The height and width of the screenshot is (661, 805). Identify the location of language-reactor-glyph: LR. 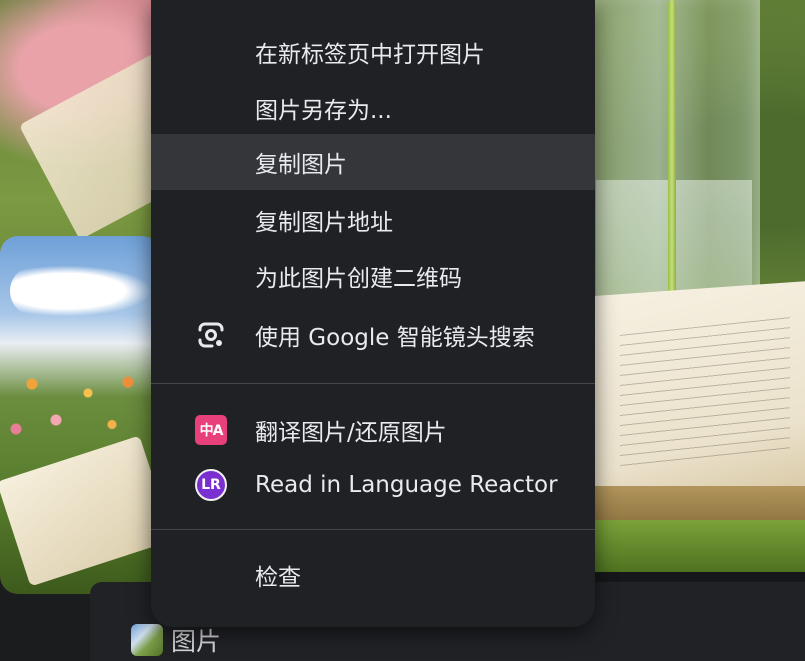
(211, 485).